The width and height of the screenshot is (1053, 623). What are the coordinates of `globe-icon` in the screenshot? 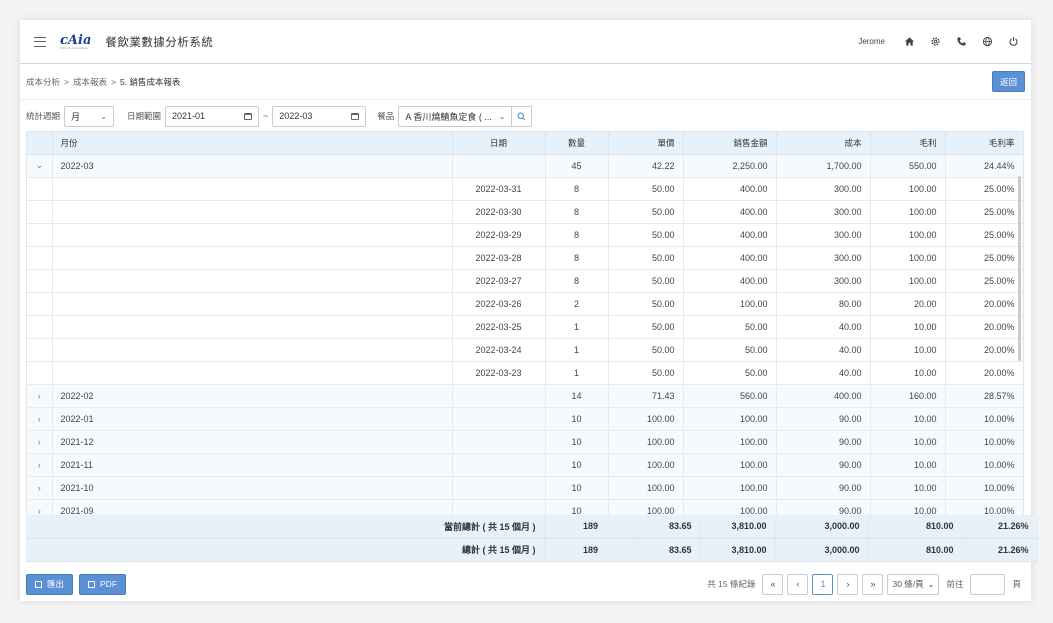 It's located at (987, 42).